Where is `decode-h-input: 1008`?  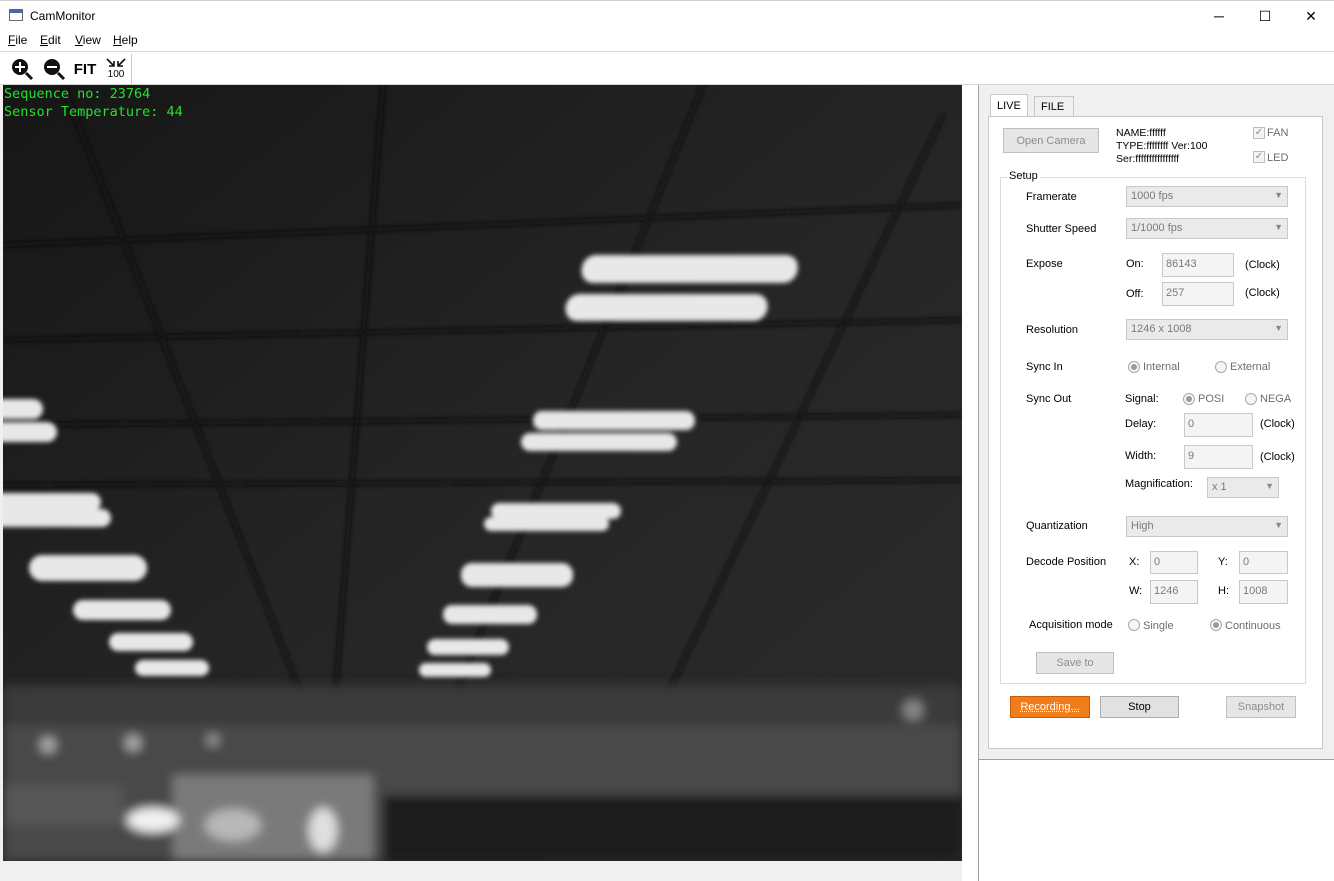
decode-h-input: 1008 is located at coordinates (1263, 592).